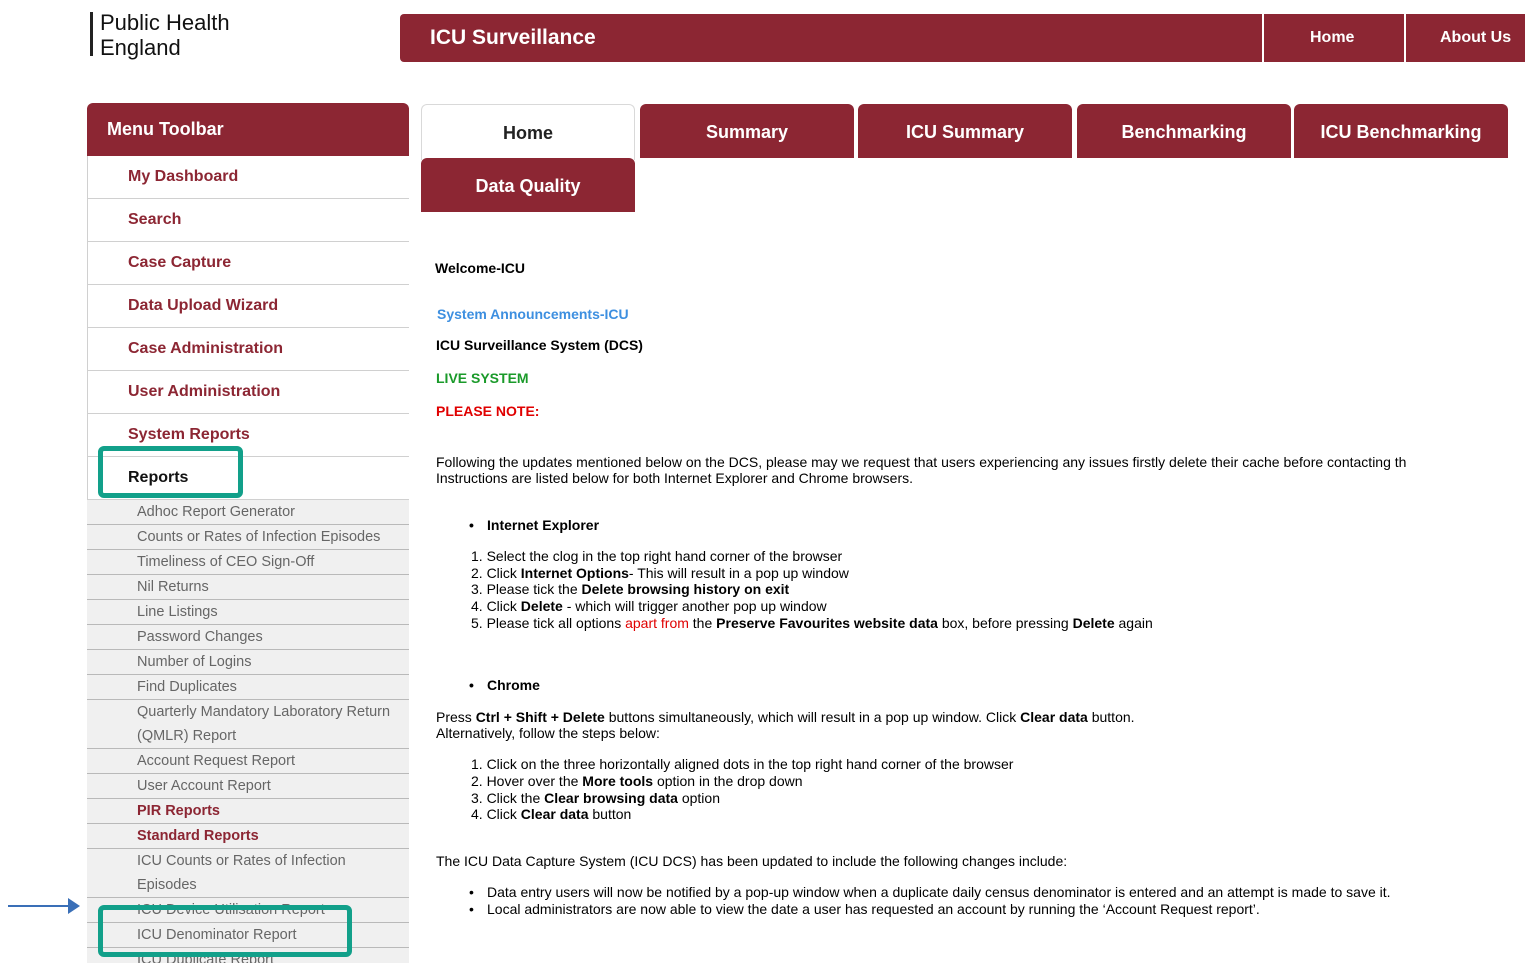 The width and height of the screenshot is (1525, 963). I want to click on submenu-item-adhoc-report-generator: Adhoc Report Generator, so click(248, 512).